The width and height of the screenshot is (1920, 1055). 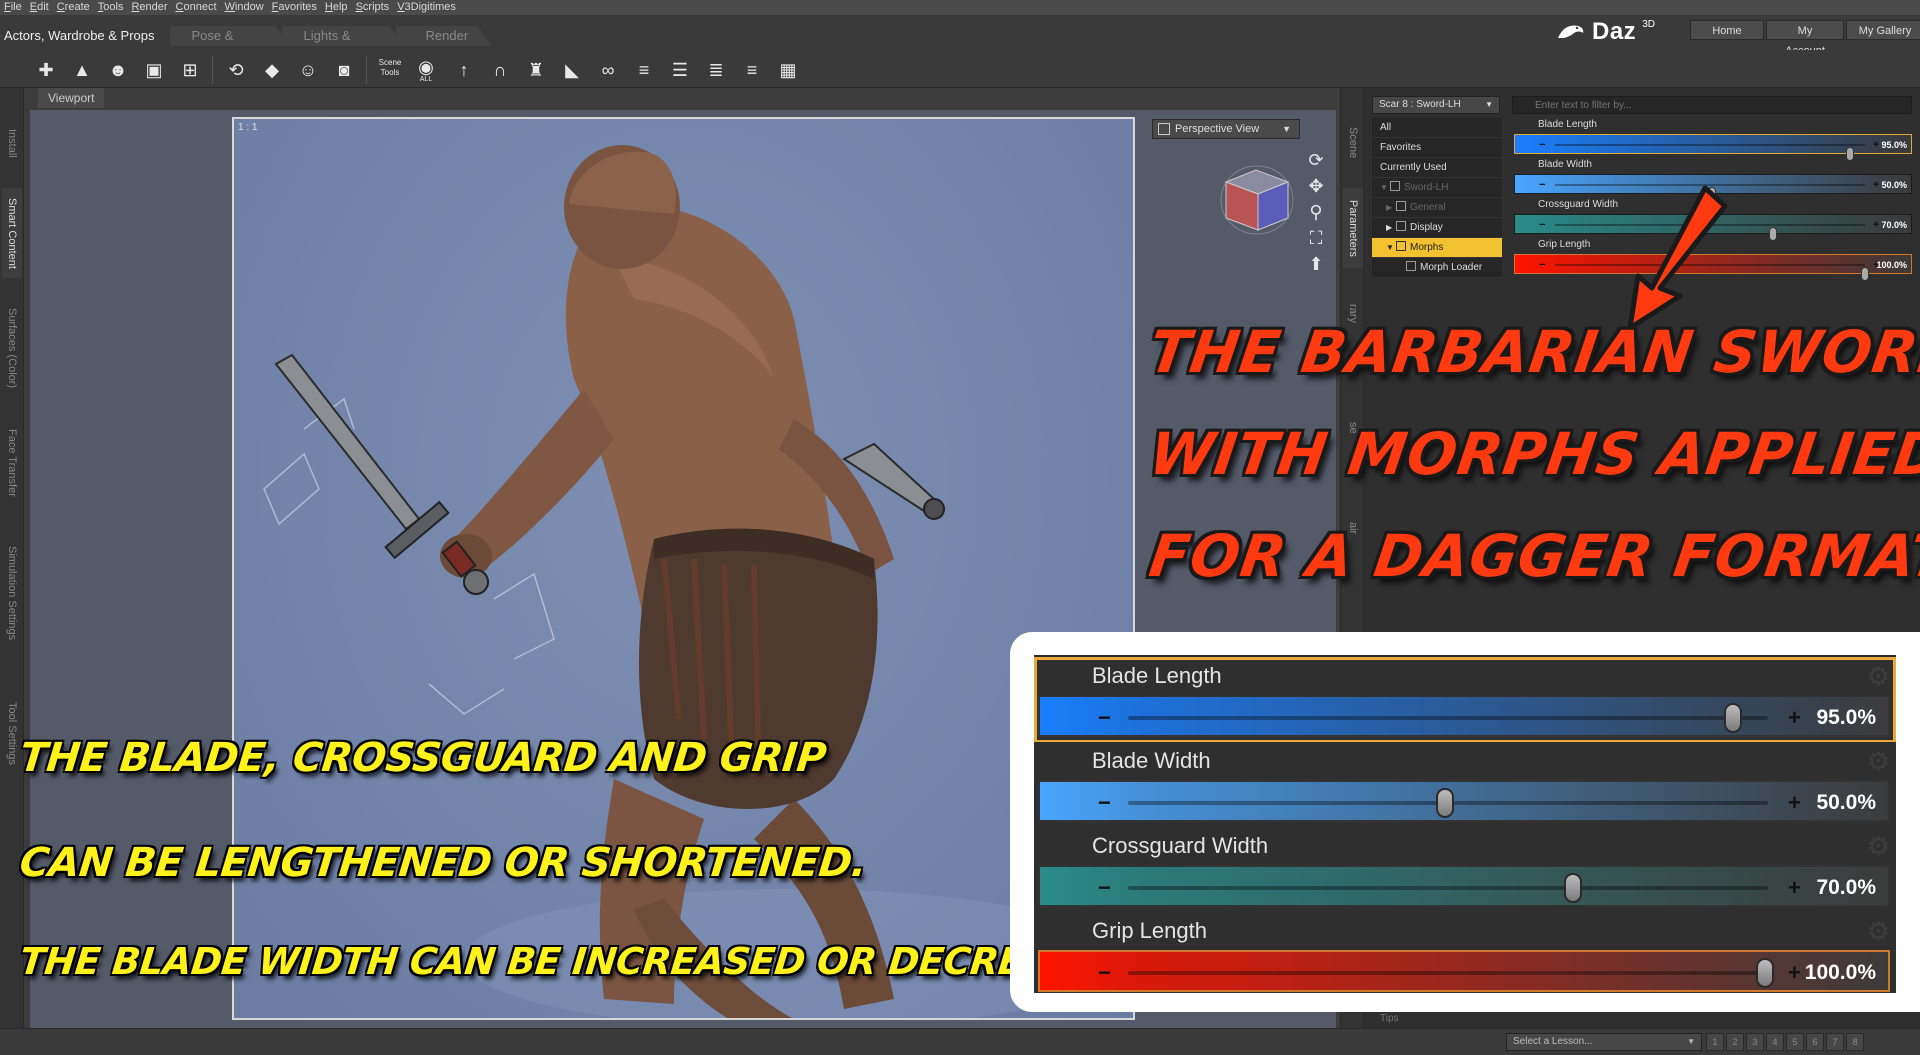 I want to click on view-cube, so click(x=1257, y=199).